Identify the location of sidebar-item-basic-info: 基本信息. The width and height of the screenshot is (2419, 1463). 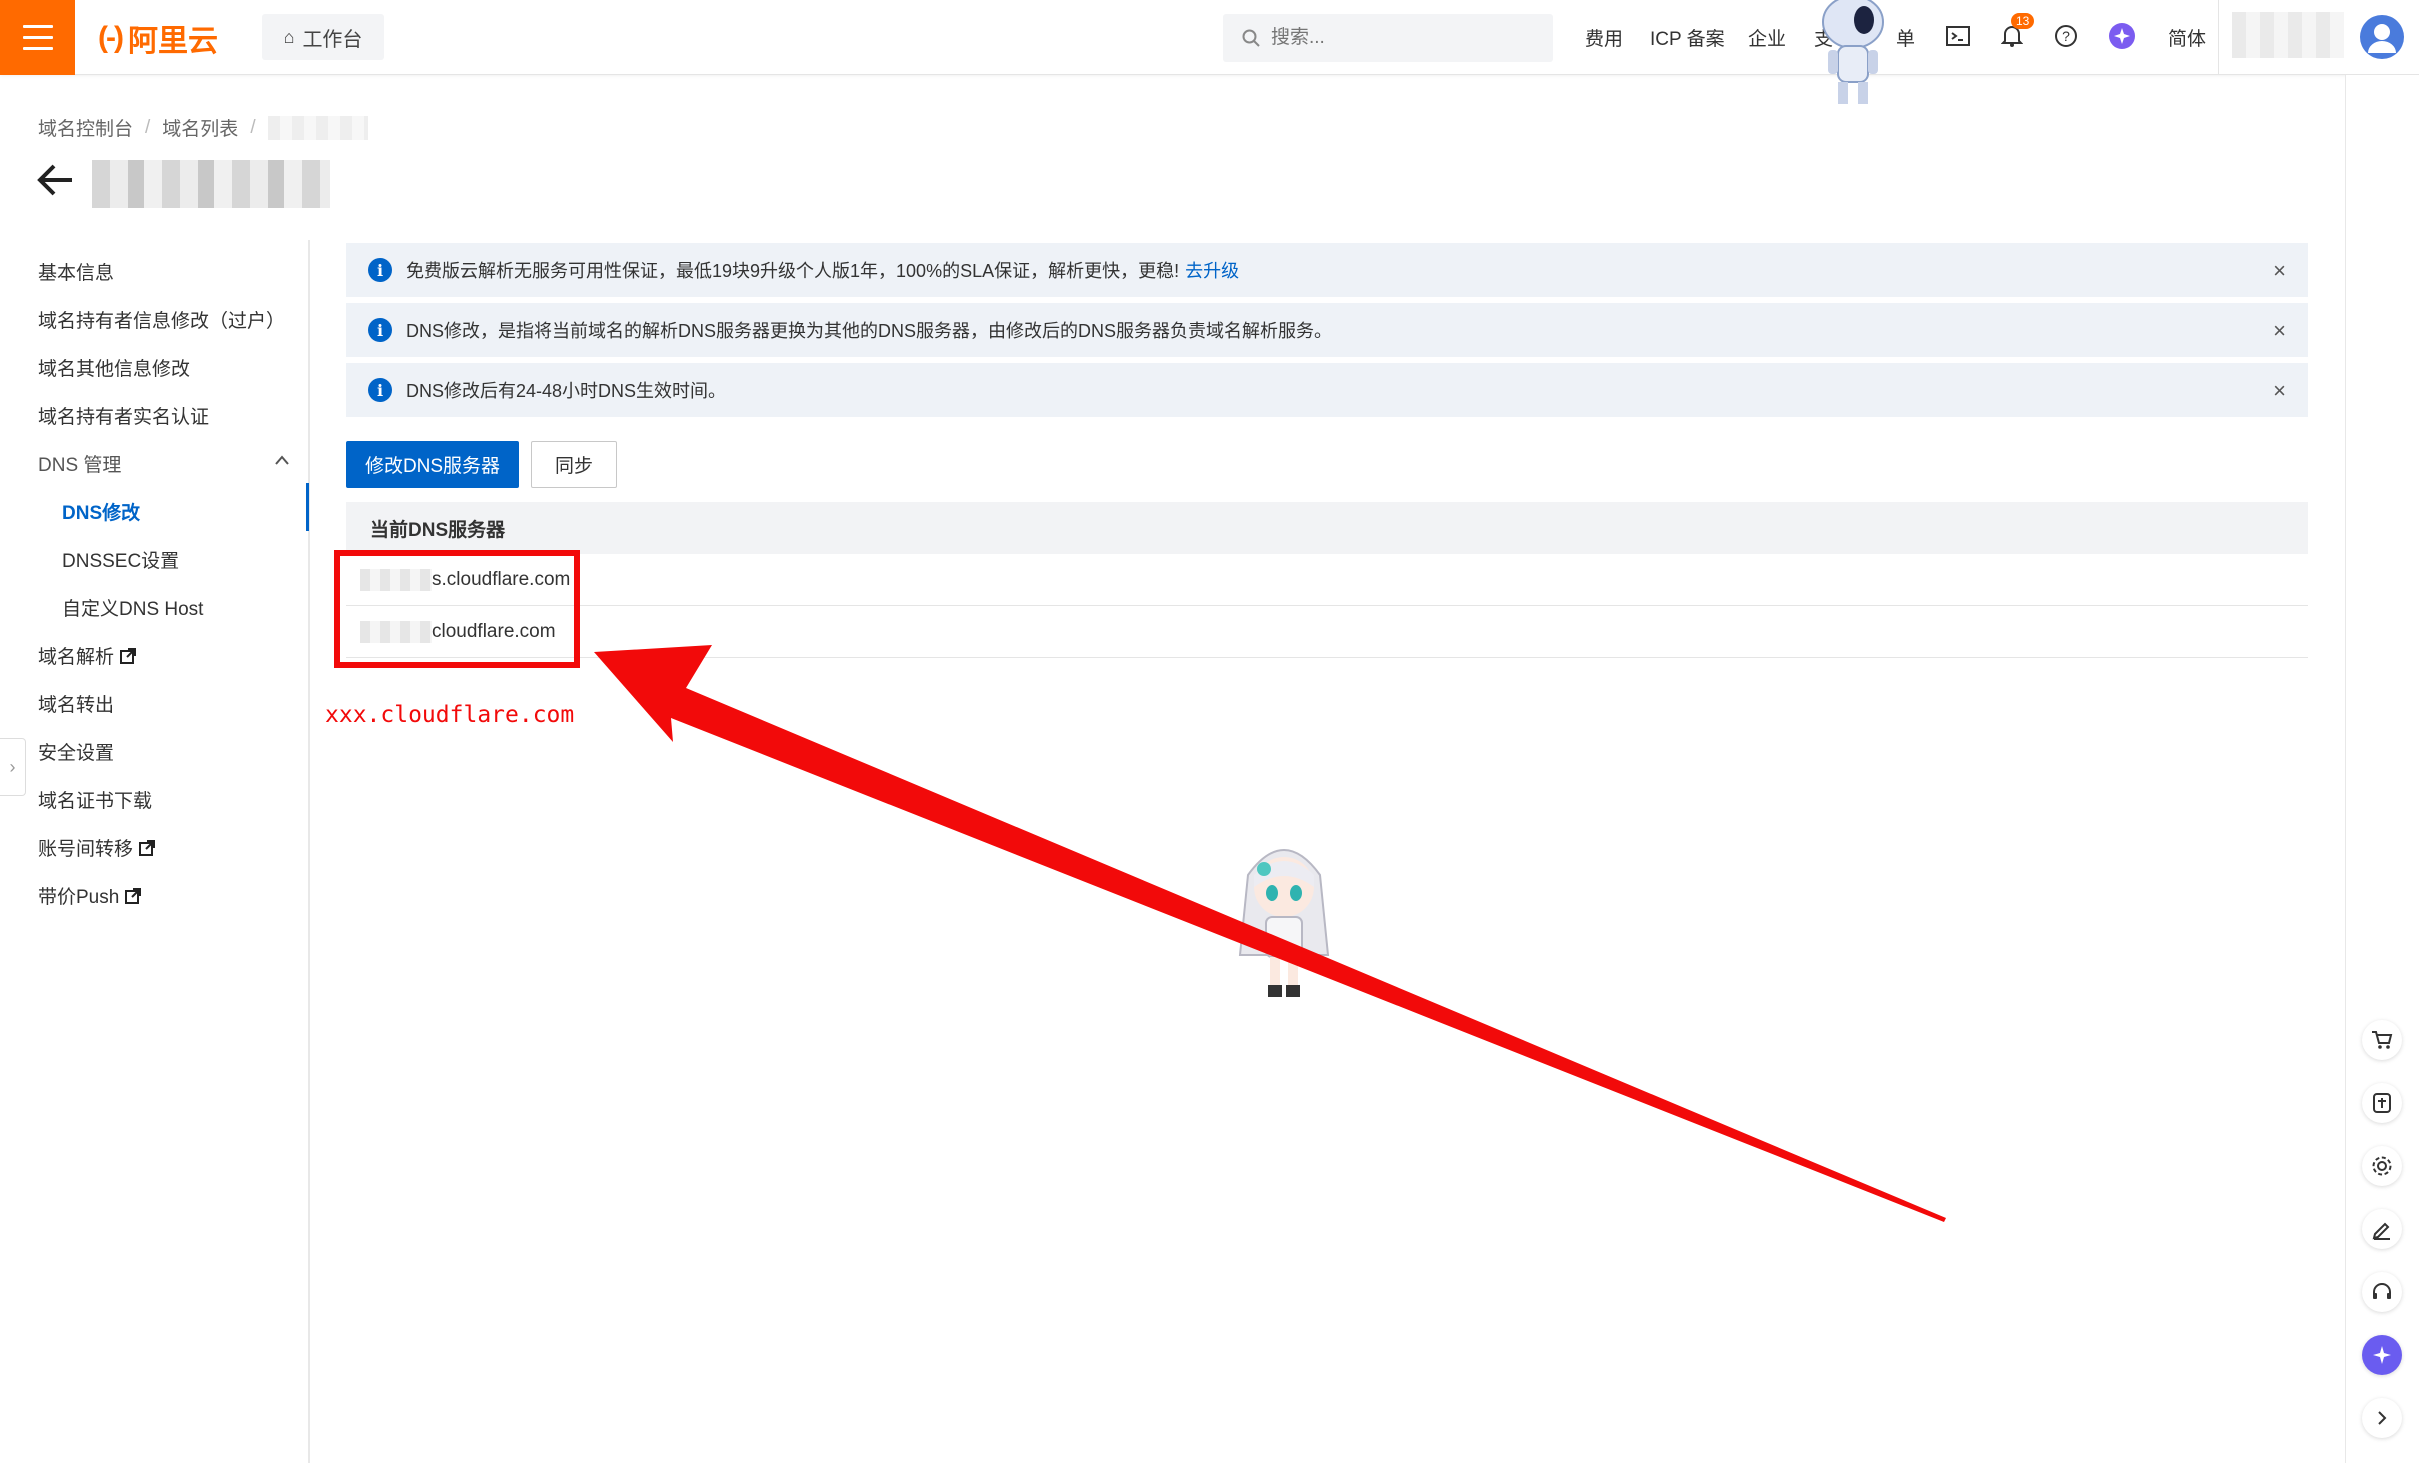
(76, 271).